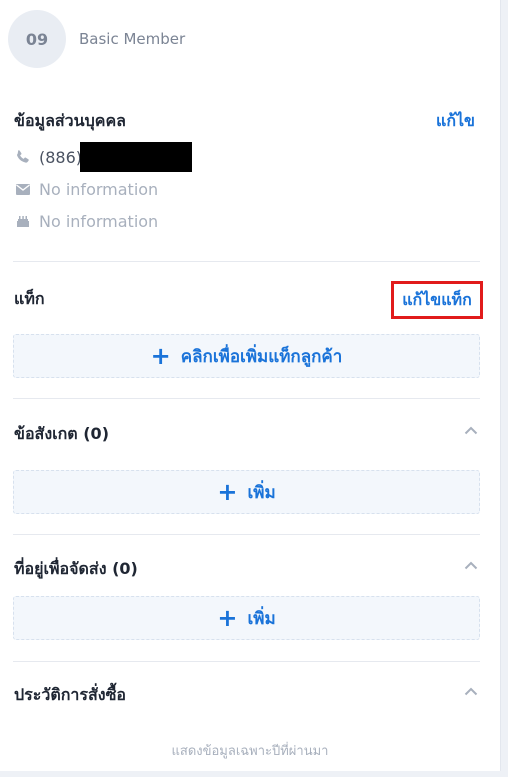  What do you see at coordinates (61, 433) in the screenshot?
I see `notes-title: ข้อสังเกต (0)` at bounding box center [61, 433].